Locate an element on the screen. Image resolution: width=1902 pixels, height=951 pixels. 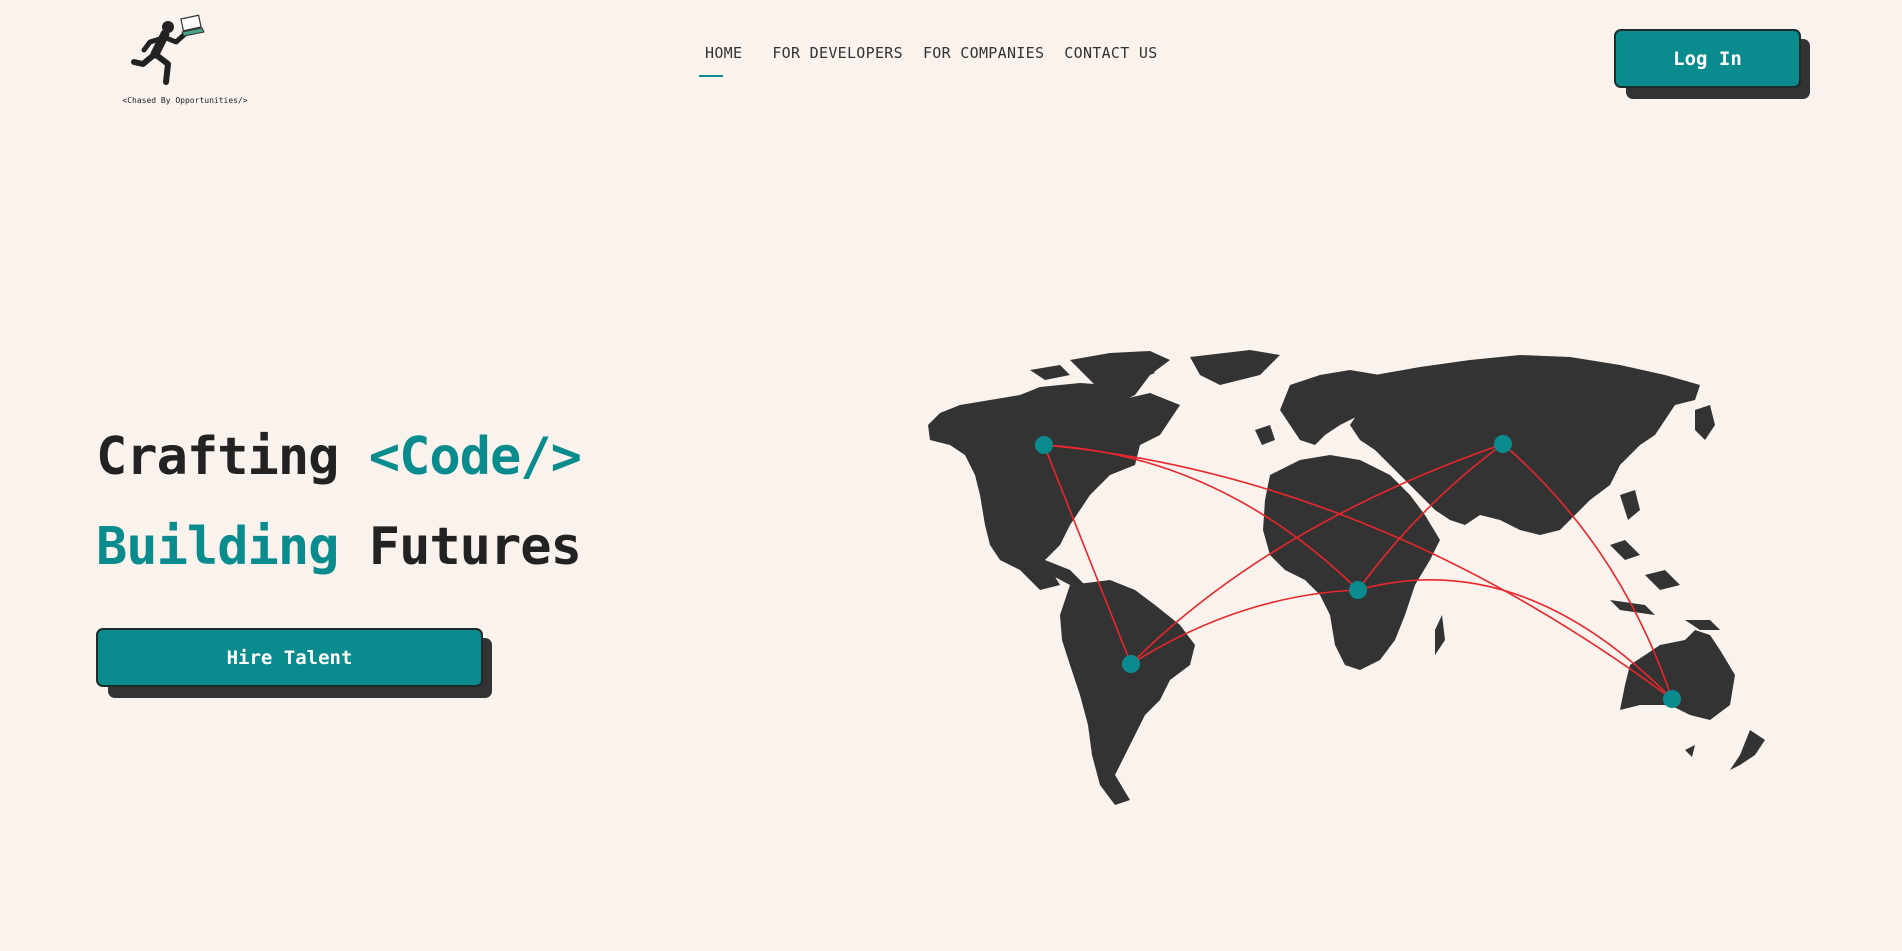
australia-shape is located at coordinates (1677, 675).